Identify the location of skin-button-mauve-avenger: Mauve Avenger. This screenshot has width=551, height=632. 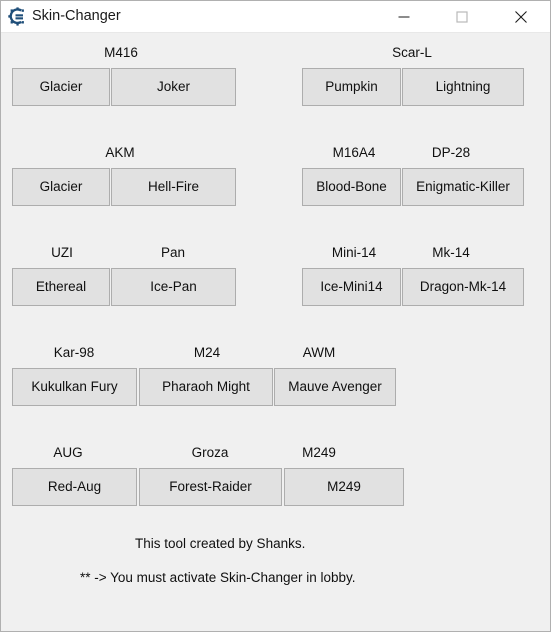
(335, 387).